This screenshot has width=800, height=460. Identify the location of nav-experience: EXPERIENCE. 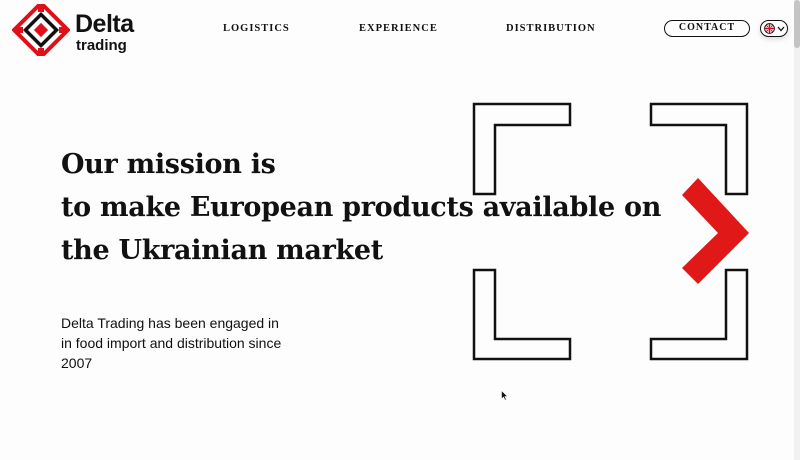
(398, 28).